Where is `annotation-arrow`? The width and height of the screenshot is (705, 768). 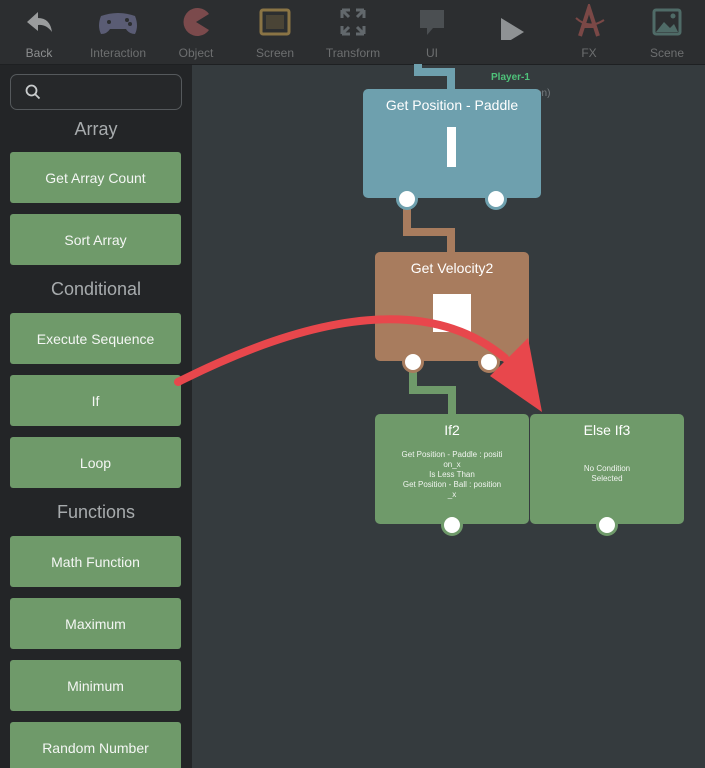
annotation-arrow is located at coordinates (358, 363).